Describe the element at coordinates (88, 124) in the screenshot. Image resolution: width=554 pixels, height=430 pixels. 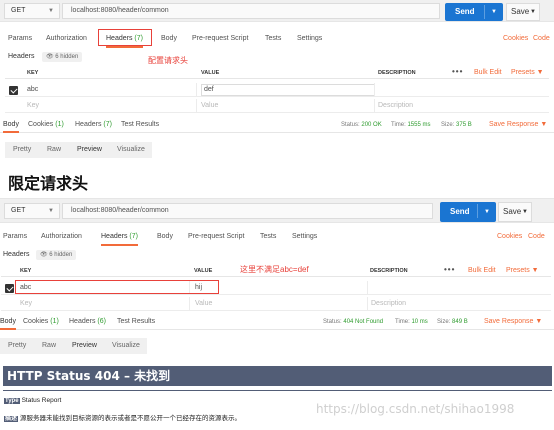
I see `response-headers-label: Headers` at that location.